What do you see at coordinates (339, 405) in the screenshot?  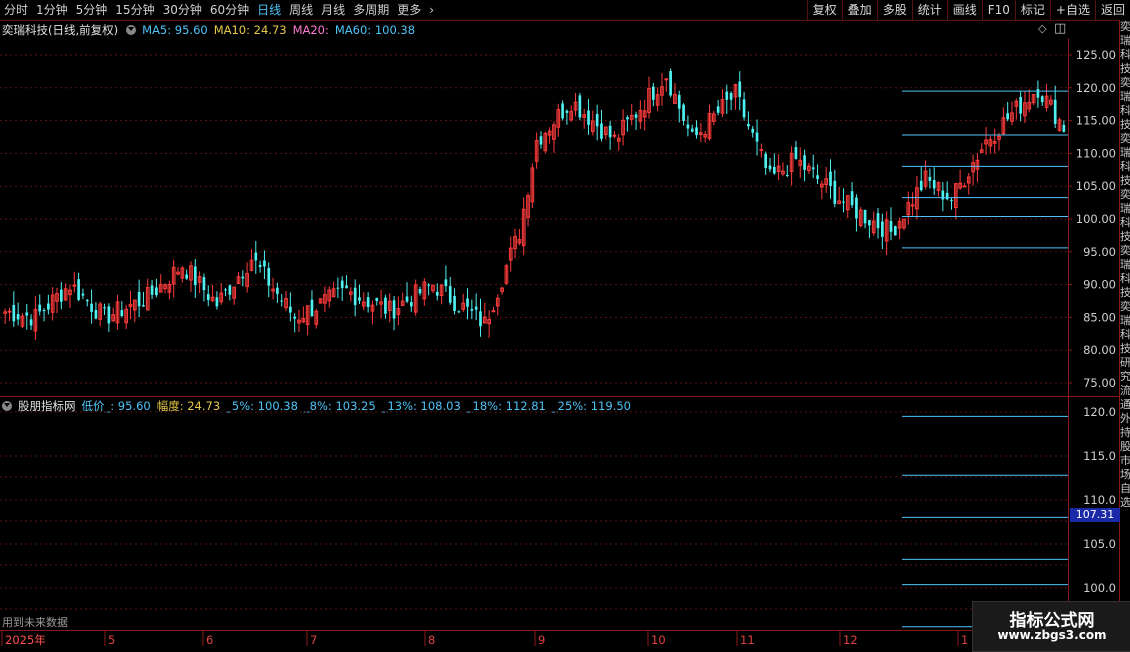 I see `level-8-label: _8%: 103.25` at bounding box center [339, 405].